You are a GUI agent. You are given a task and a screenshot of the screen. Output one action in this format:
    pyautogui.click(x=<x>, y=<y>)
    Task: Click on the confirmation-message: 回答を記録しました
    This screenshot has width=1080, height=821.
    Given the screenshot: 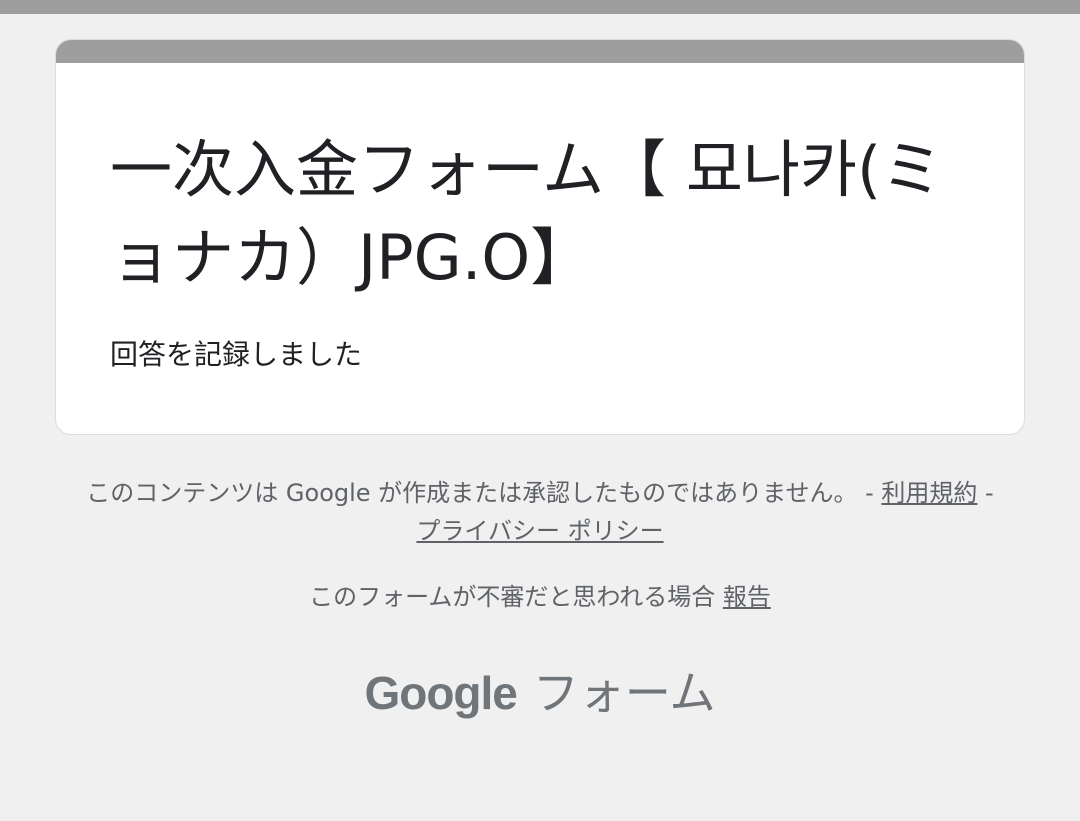 What is the action you would take?
    pyautogui.click(x=236, y=354)
    